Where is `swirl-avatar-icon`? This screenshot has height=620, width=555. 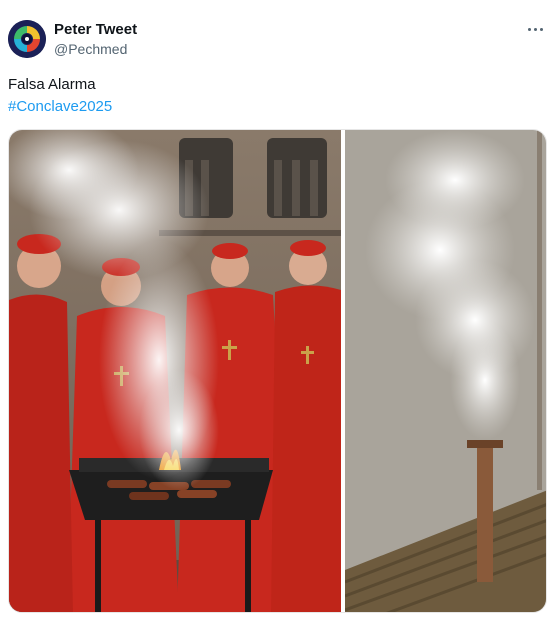 swirl-avatar-icon is located at coordinates (27, 39).